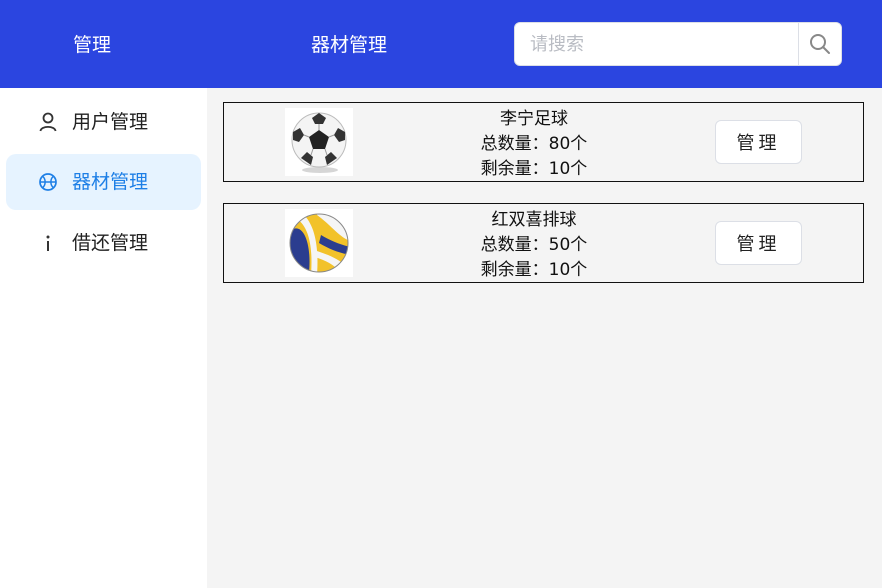 This screenshot has width=882, height=588. I want to click on top-header: 管理 器材管理, so click(441, 44).